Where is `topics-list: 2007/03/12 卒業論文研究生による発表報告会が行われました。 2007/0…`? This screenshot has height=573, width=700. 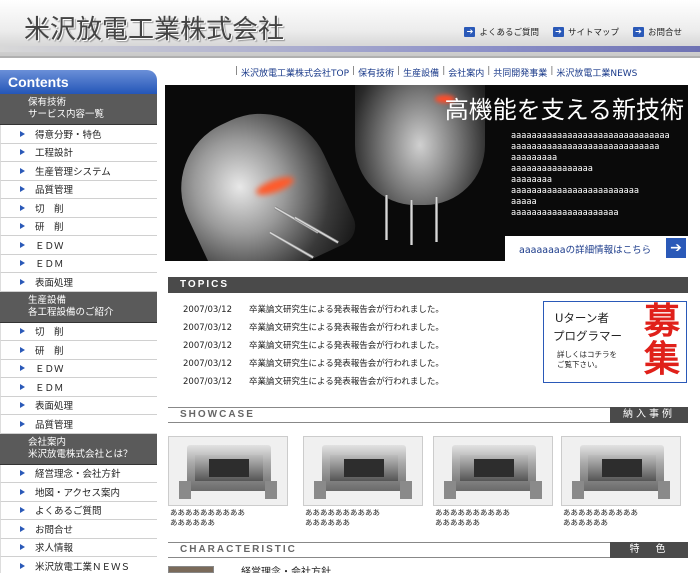
topics-list: 2007/03/12 卒業論文研究生による発表報告会が行われました。 2007/0… is located at coordinates (313, 348).